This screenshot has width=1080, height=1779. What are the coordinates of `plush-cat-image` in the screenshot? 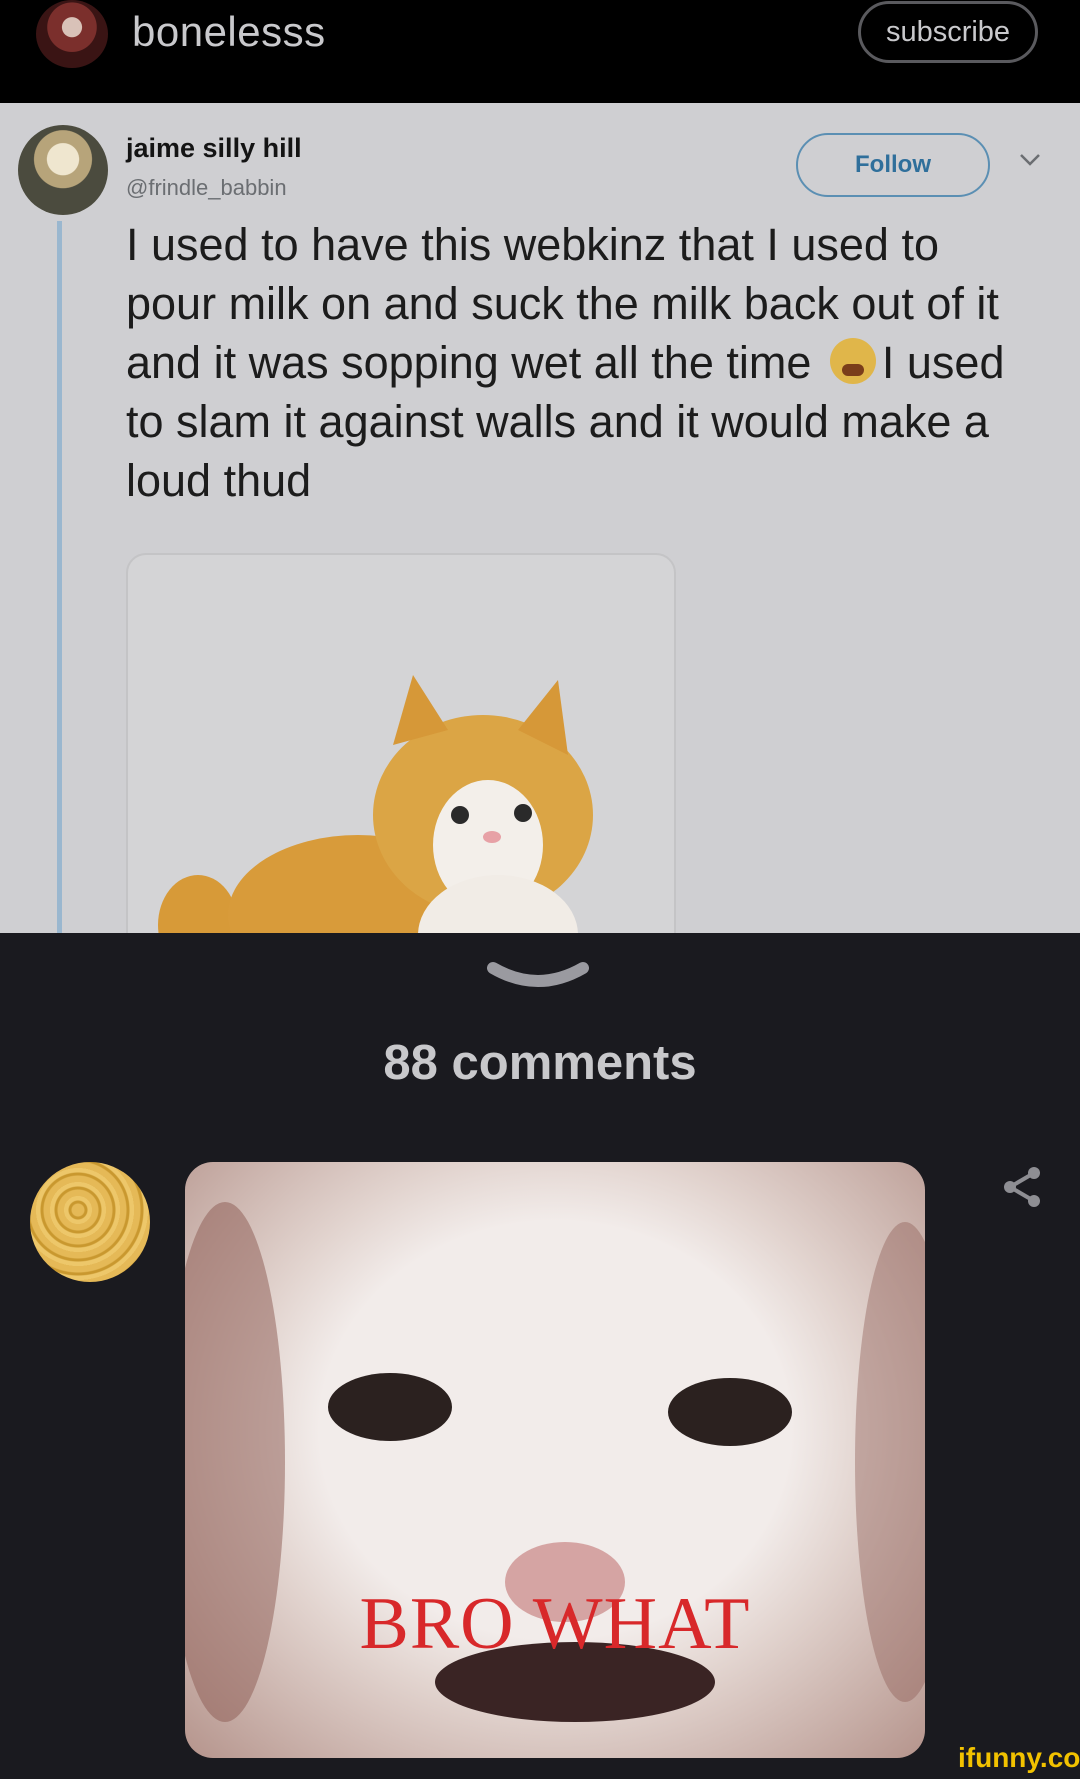 It's located at (375, 804).